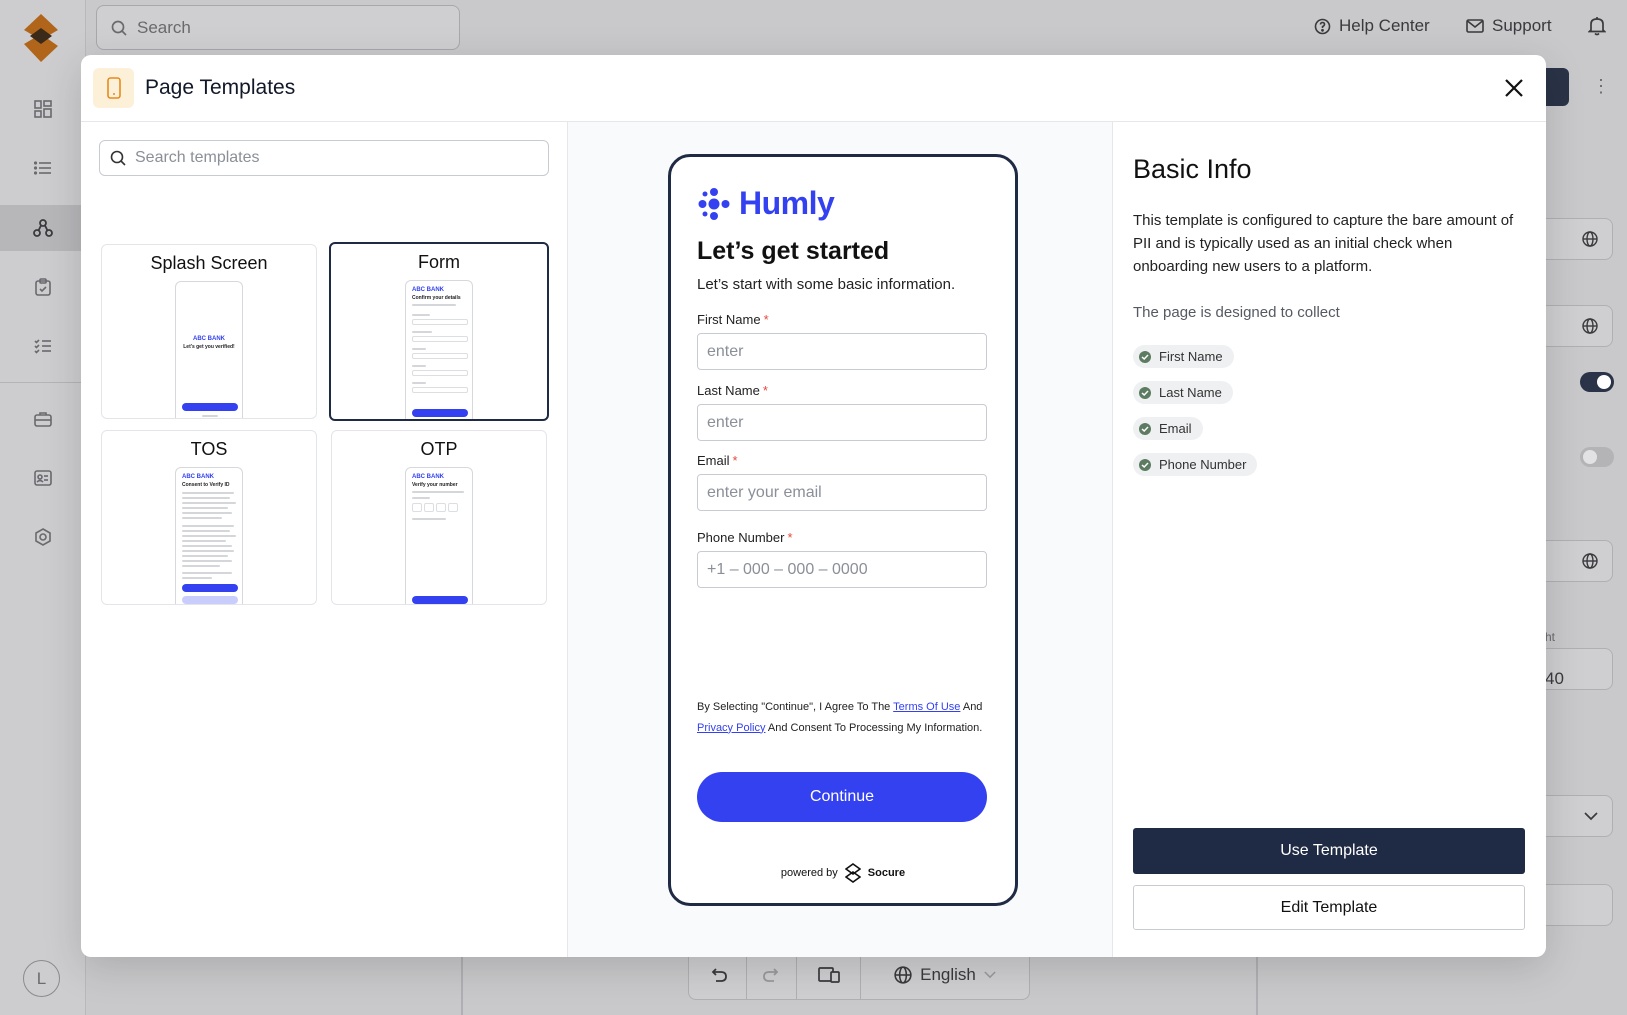  I want to click on search-icon, so click(119, 28).